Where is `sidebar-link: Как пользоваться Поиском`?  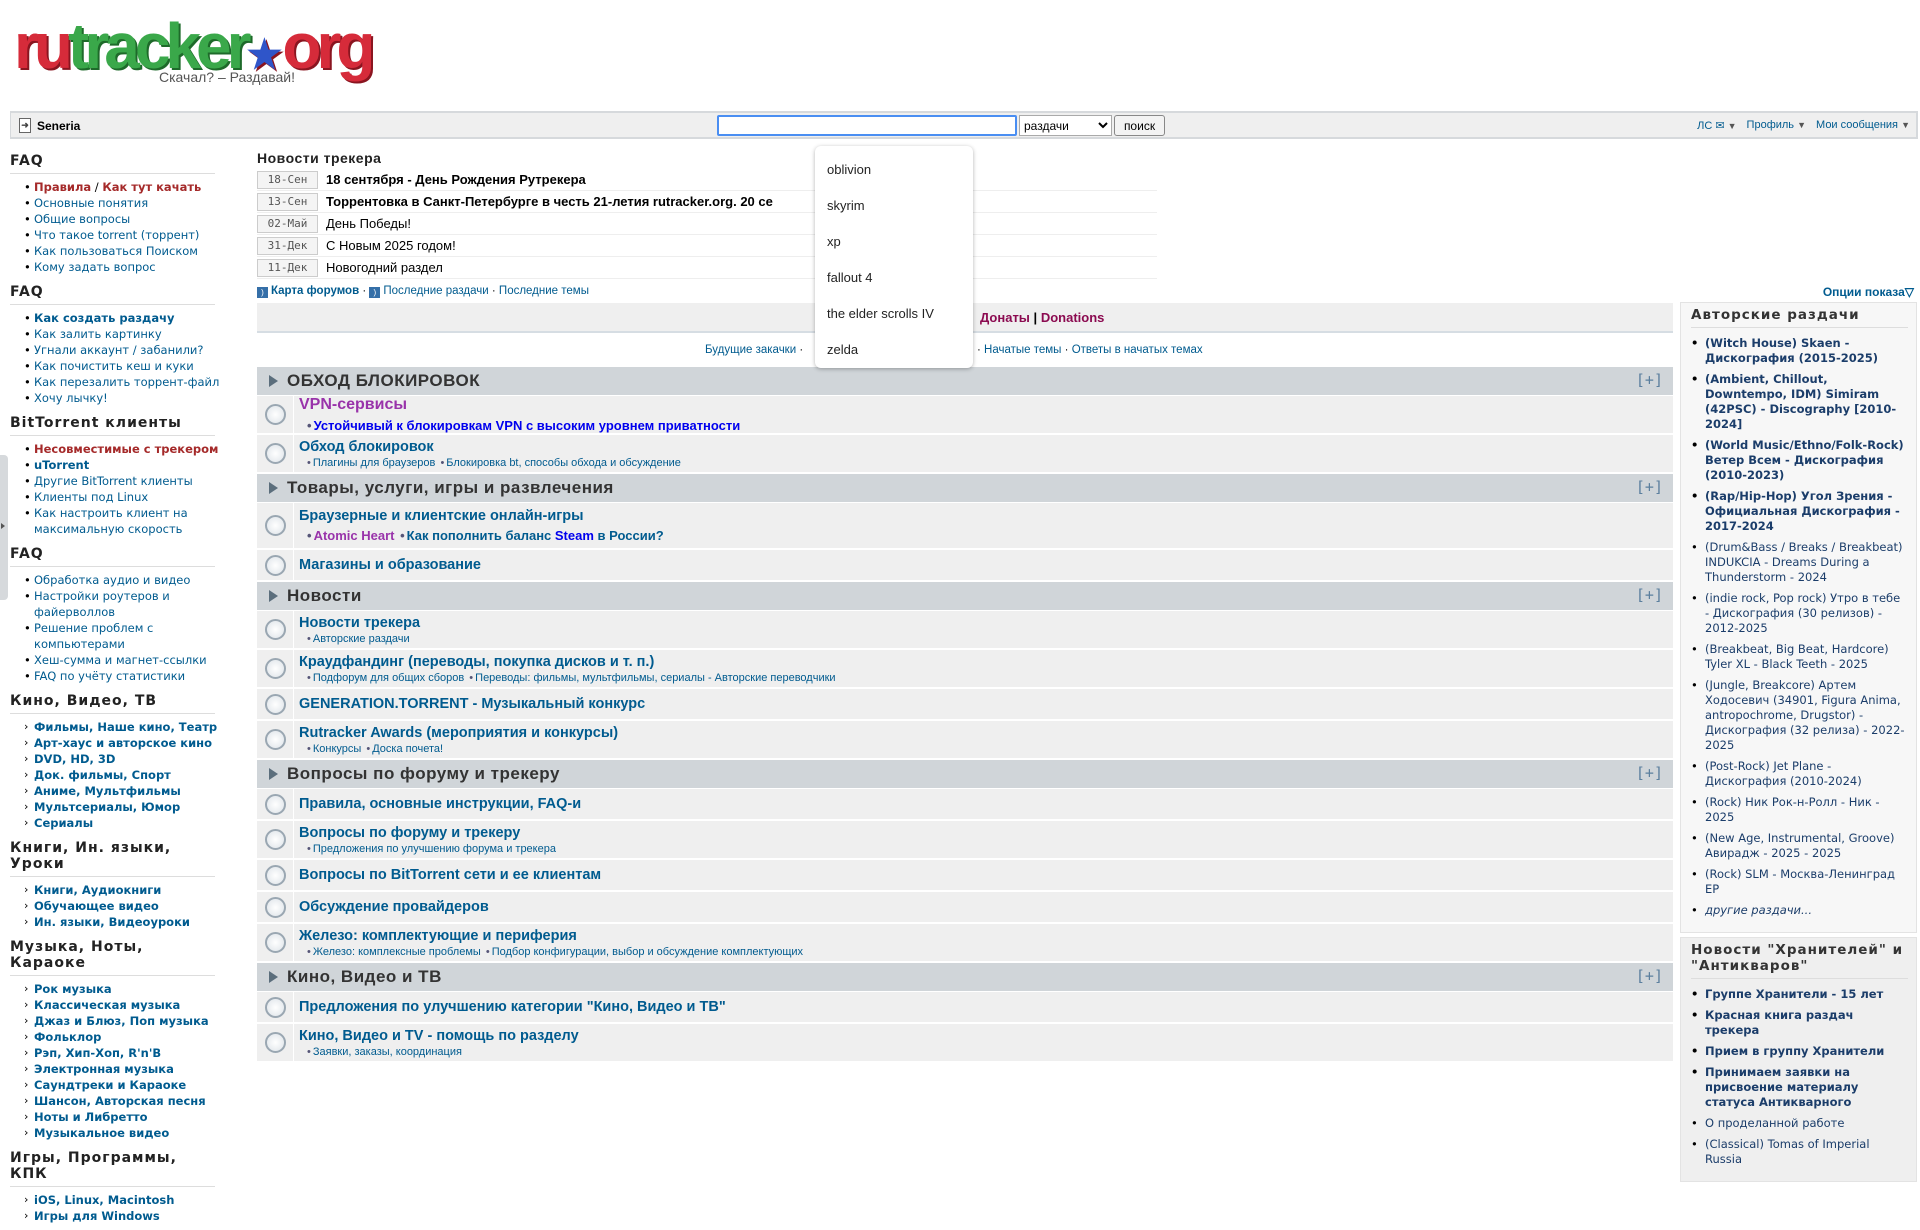
sidebar-link: Как пользоваться Поиском is located at coordinates (116, 251).